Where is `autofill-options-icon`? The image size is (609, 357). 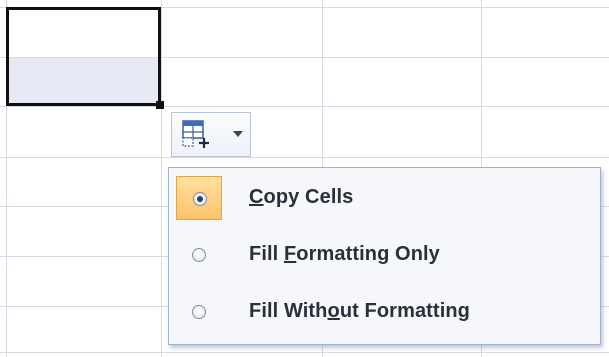
autofill-options-icon is located at coordinates (195, 134).